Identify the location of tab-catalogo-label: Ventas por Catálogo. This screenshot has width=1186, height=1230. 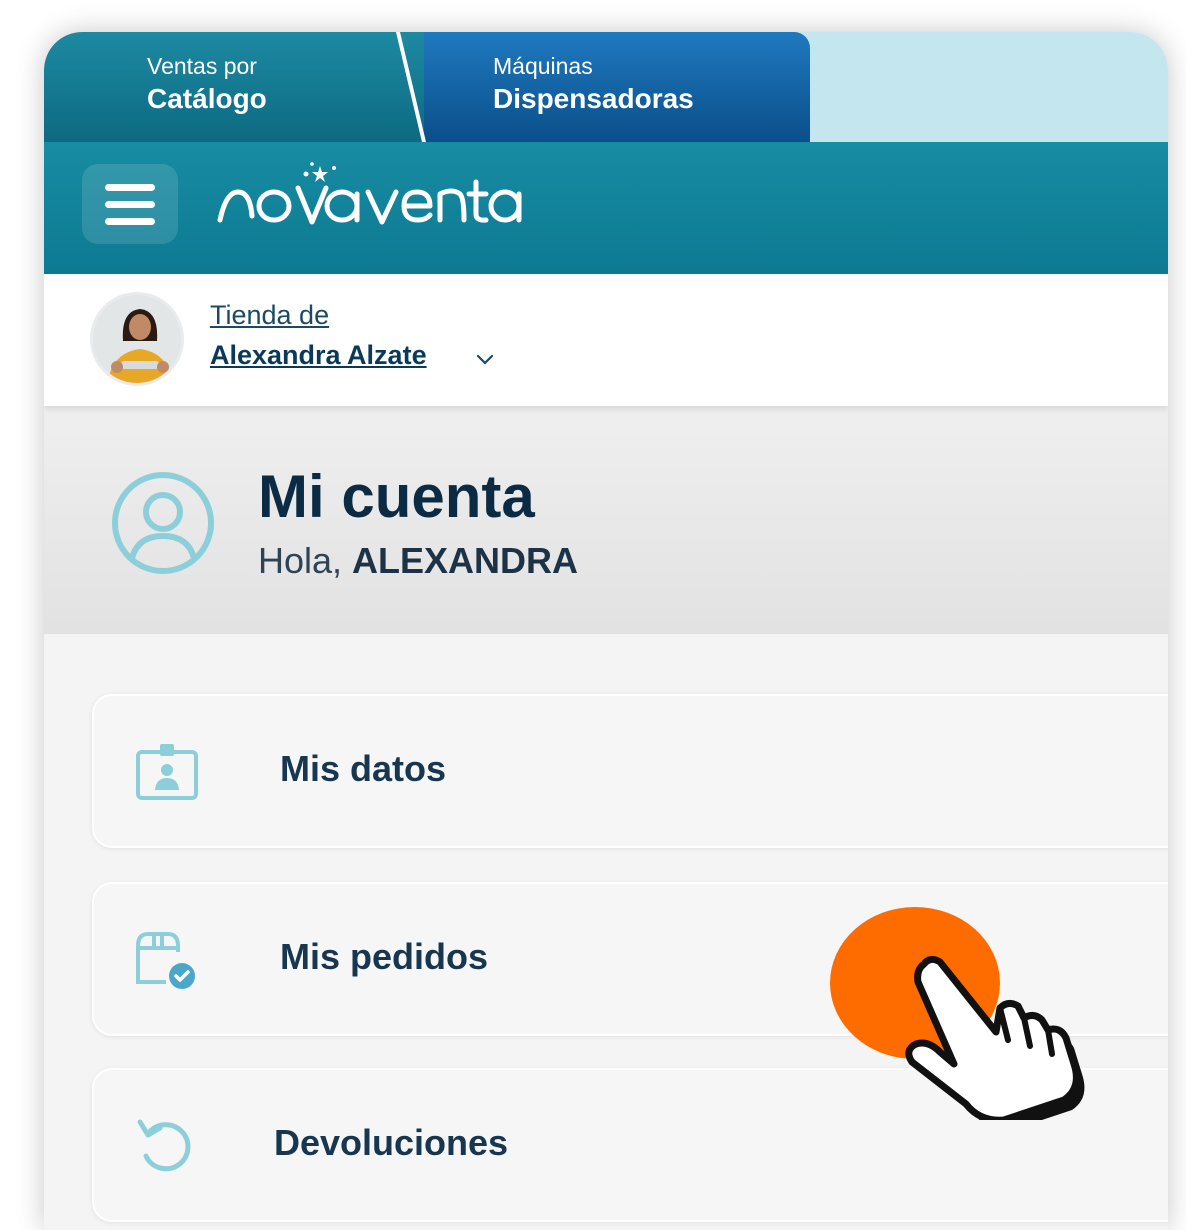
(207, 84).